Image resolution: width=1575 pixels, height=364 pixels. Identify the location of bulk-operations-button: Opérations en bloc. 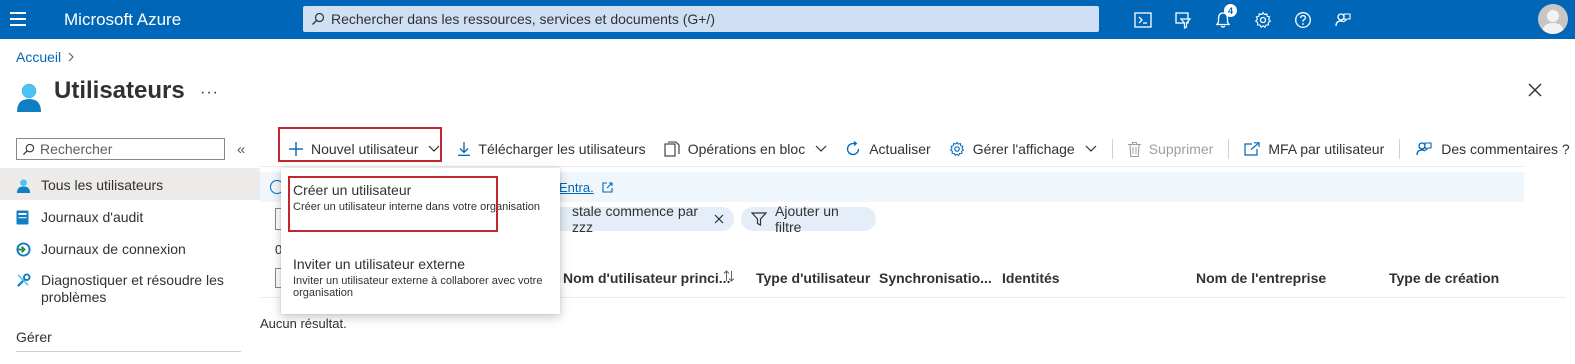
(746, 149).